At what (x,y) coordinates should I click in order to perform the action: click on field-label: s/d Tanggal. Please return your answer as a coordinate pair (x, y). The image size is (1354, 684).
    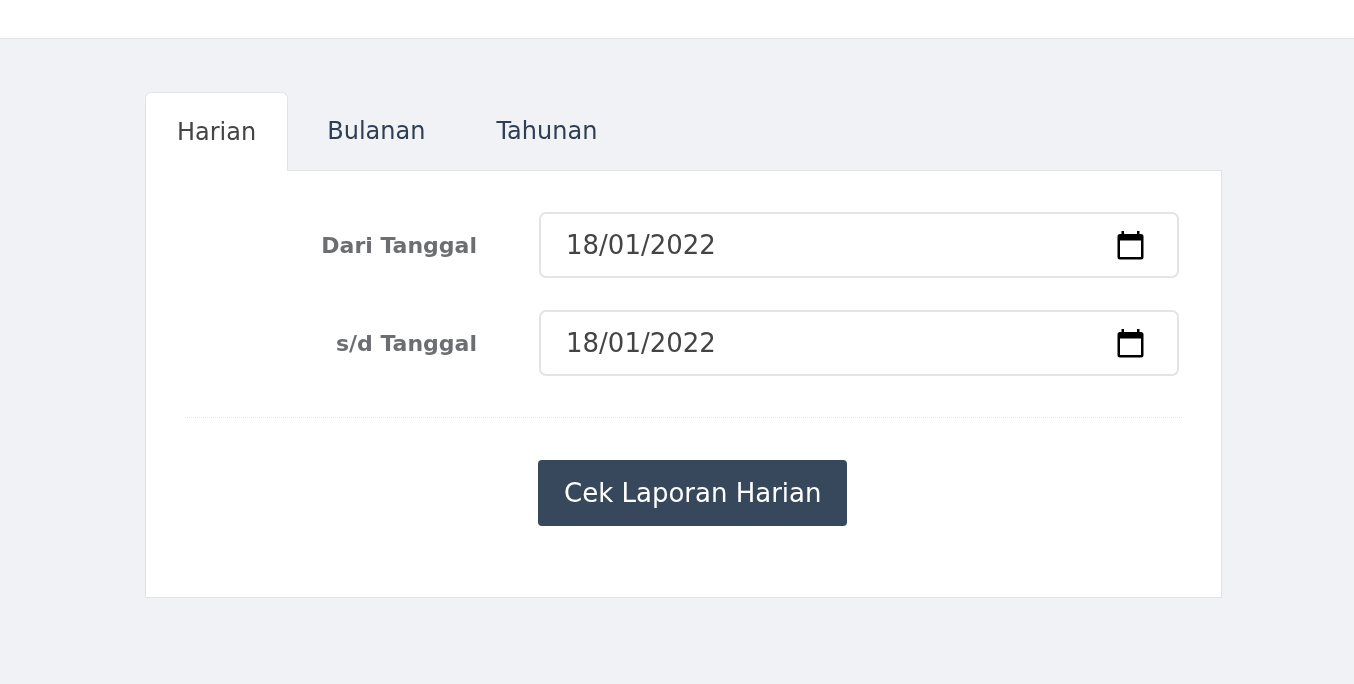
    Looking at the image, I should click on (405, 343).